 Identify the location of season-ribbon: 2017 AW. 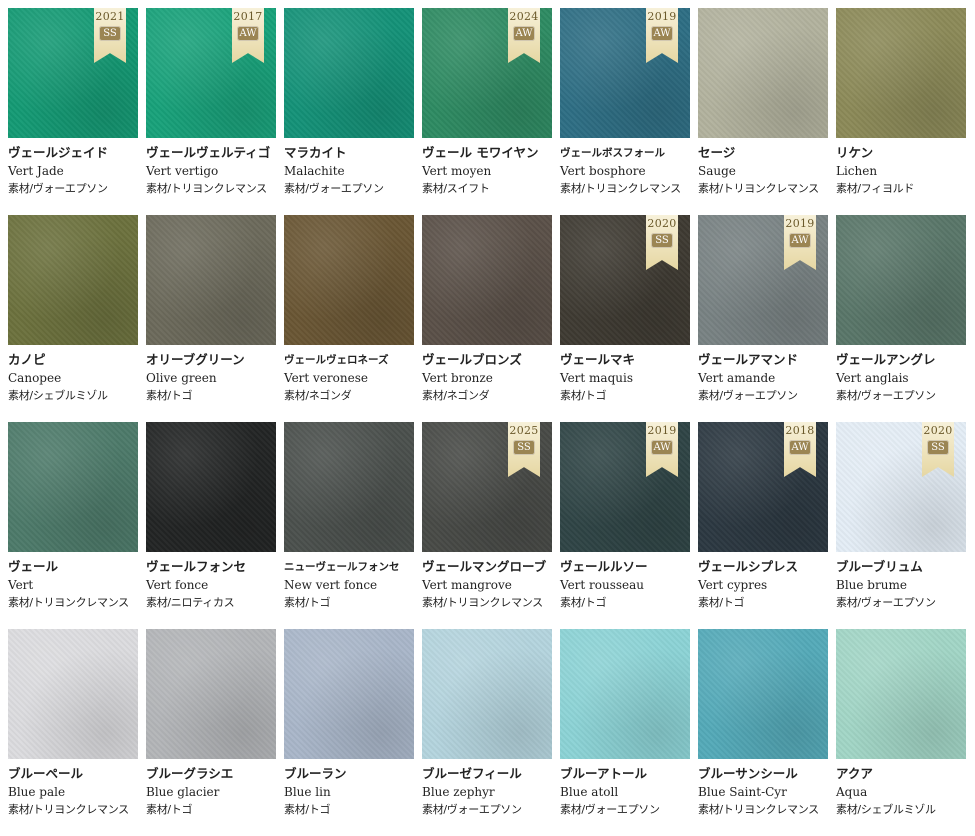
(248, 35).